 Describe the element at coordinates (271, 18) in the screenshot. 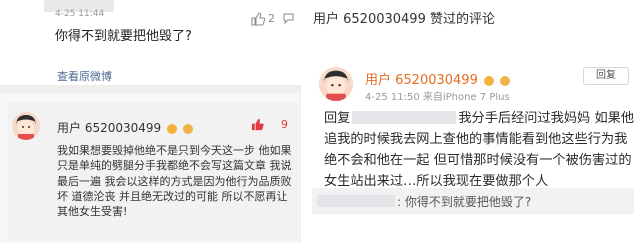

I see `comment-like-count: 2` at that location.